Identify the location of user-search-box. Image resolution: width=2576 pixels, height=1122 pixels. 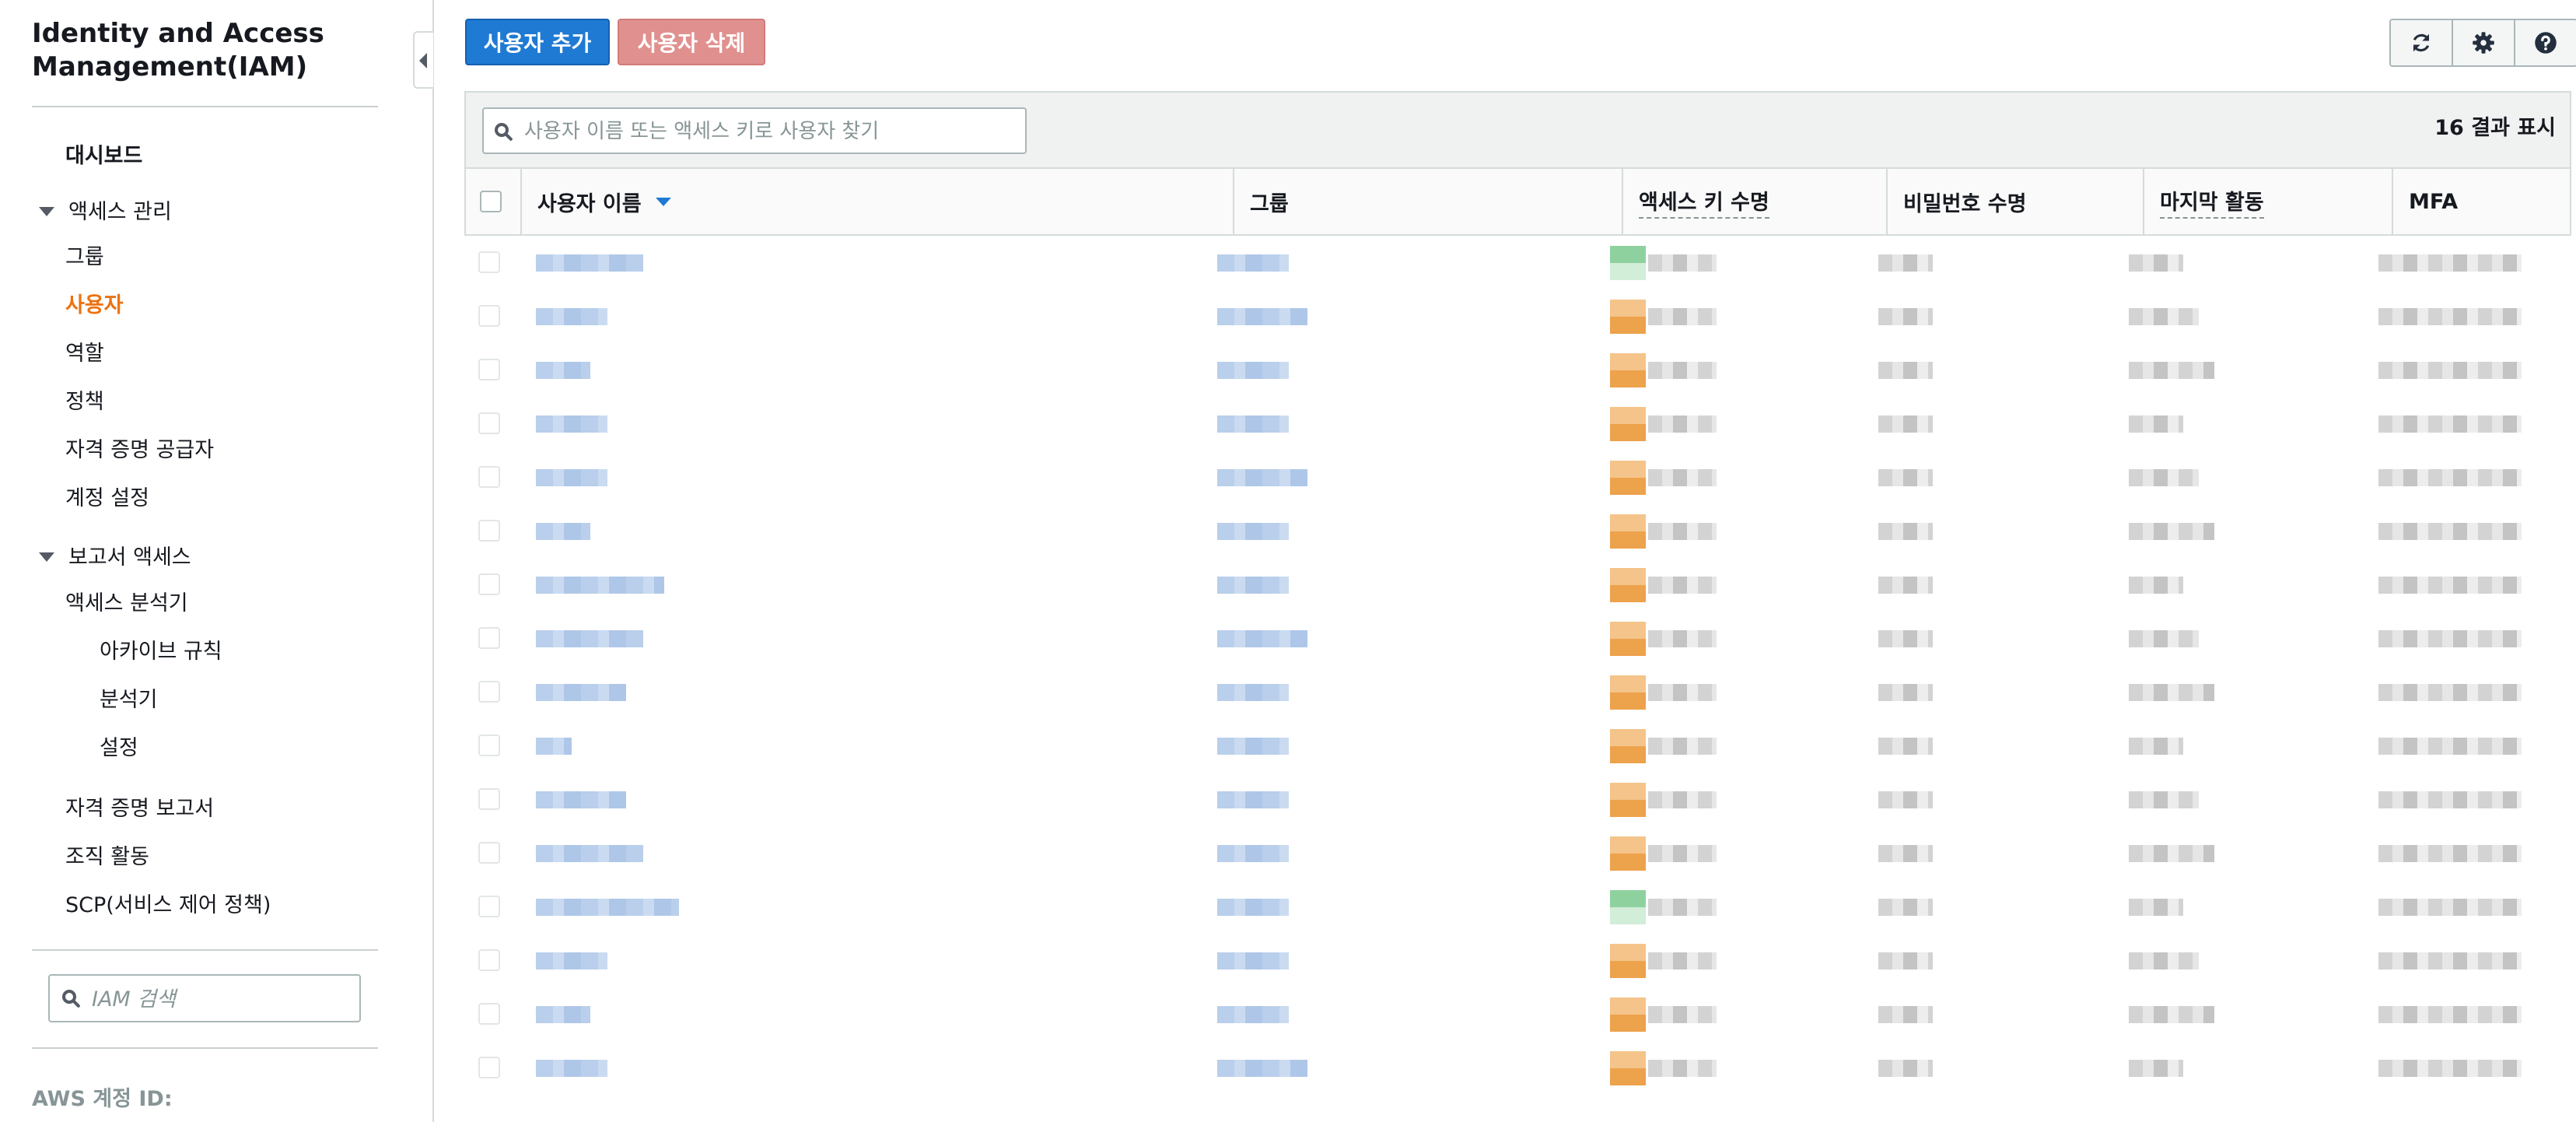
(755, 130).